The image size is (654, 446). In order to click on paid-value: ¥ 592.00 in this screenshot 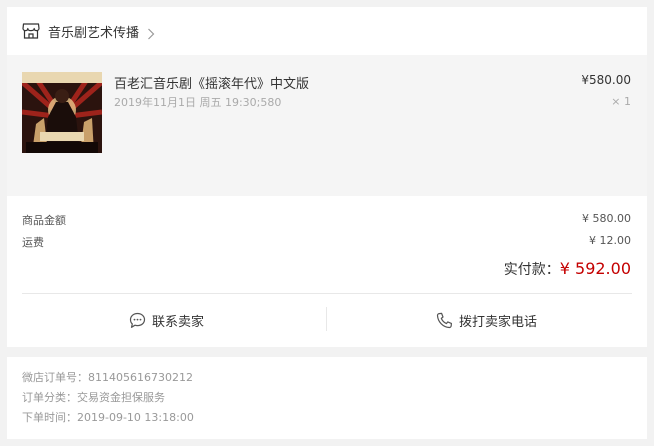, I will do `click(595, 268)`.